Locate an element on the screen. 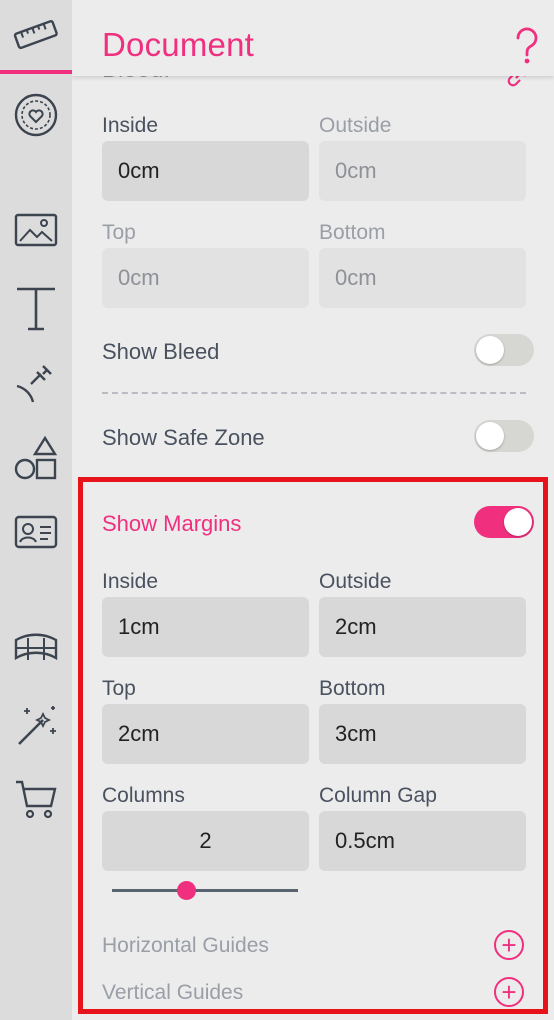 Image resolution: width=554 pixels, height=1020 pixels. id-card-icon is located at coordinates (36, 532).